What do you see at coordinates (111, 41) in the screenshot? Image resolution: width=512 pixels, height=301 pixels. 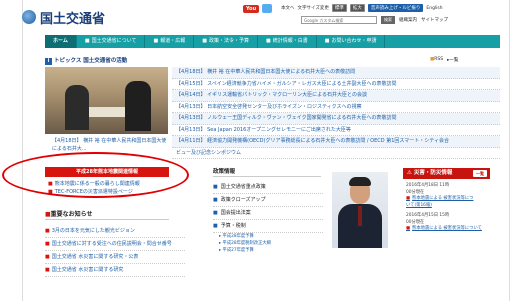 I see `nav-about: ■ 国土交通省について` at bounding box center [111, 41].